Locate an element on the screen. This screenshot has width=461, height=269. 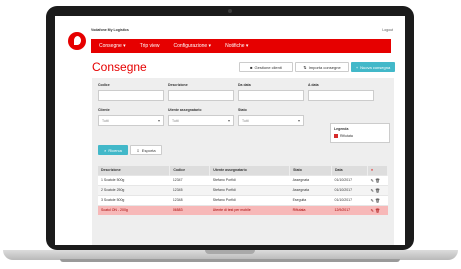
cell-descrizione: 1 Scatole 500g is located at coordinates (134, 179).